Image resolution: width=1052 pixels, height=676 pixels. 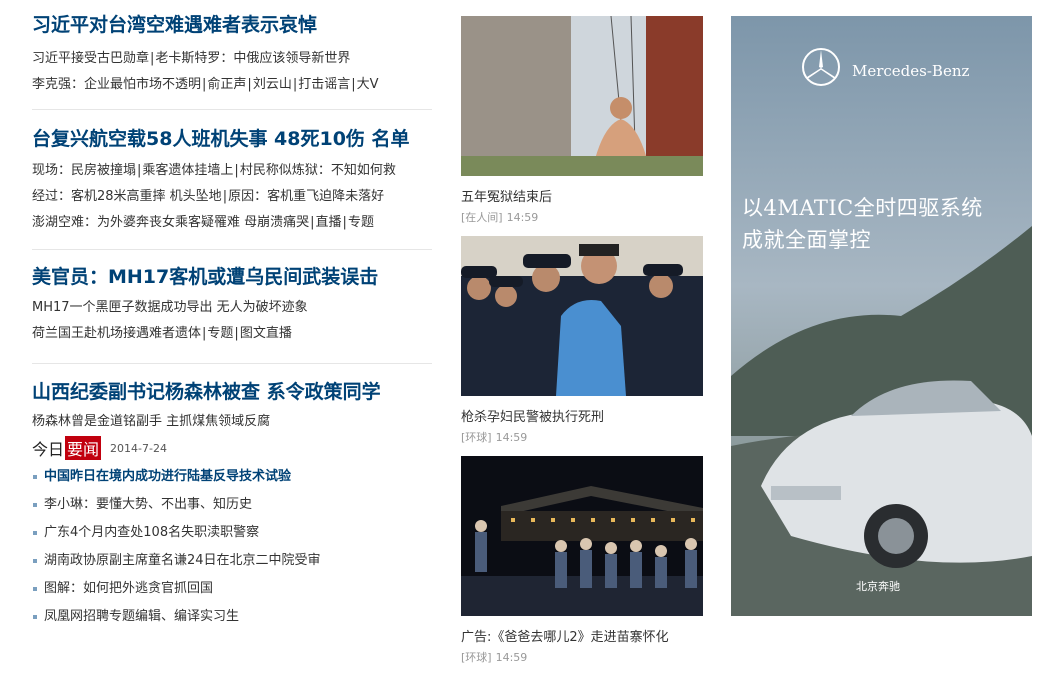 What do you see at coordinates (306, 196) in the screenshot?
I see `sub-link: 原因：客机重飞迫降未落好` at bounding box center [306, 196].